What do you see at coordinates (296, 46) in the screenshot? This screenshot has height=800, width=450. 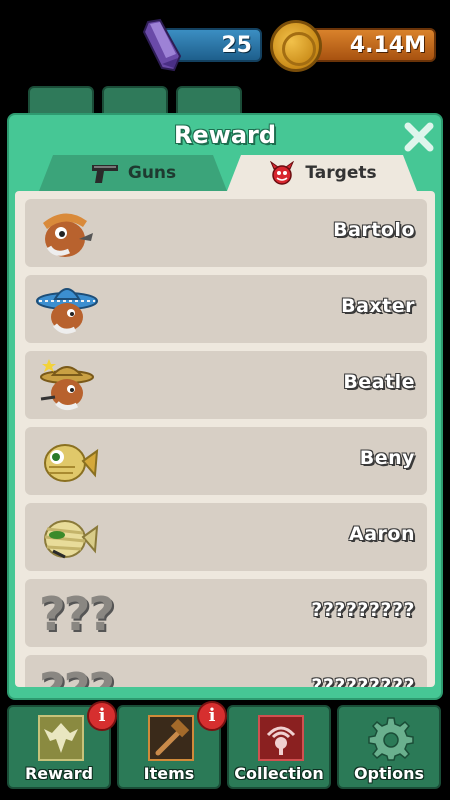 I see `coin-icon` at bounding box center [296, 46].